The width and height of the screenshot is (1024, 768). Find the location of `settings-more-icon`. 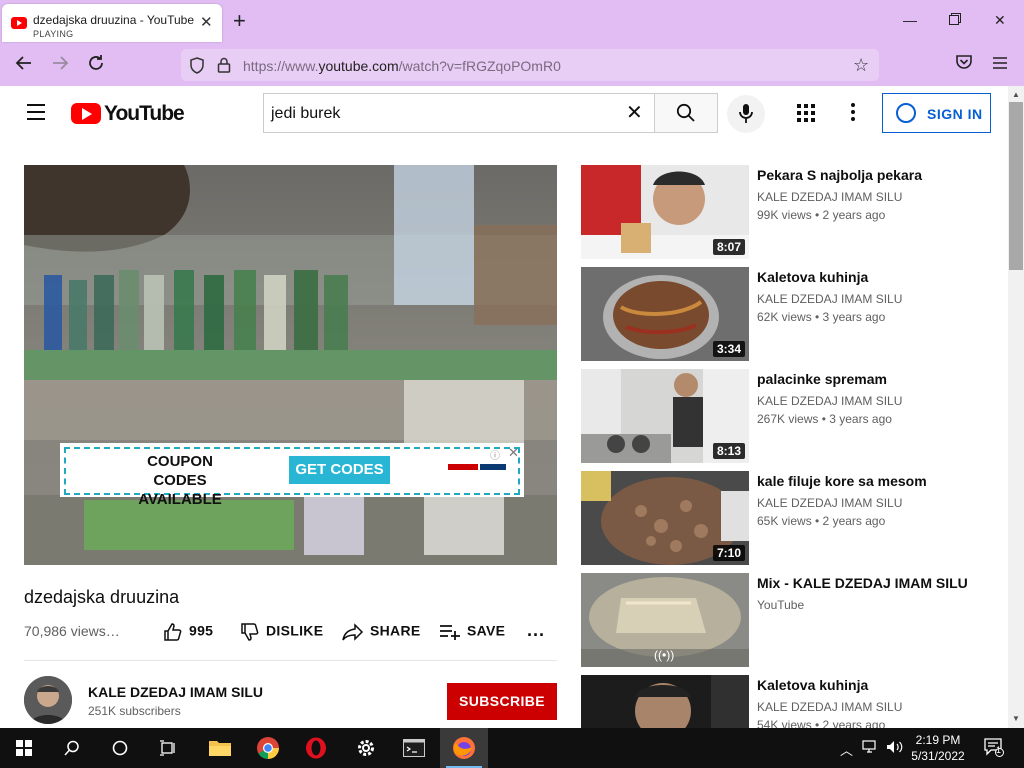

settings-more-icon is located at coordinates (854, 113).